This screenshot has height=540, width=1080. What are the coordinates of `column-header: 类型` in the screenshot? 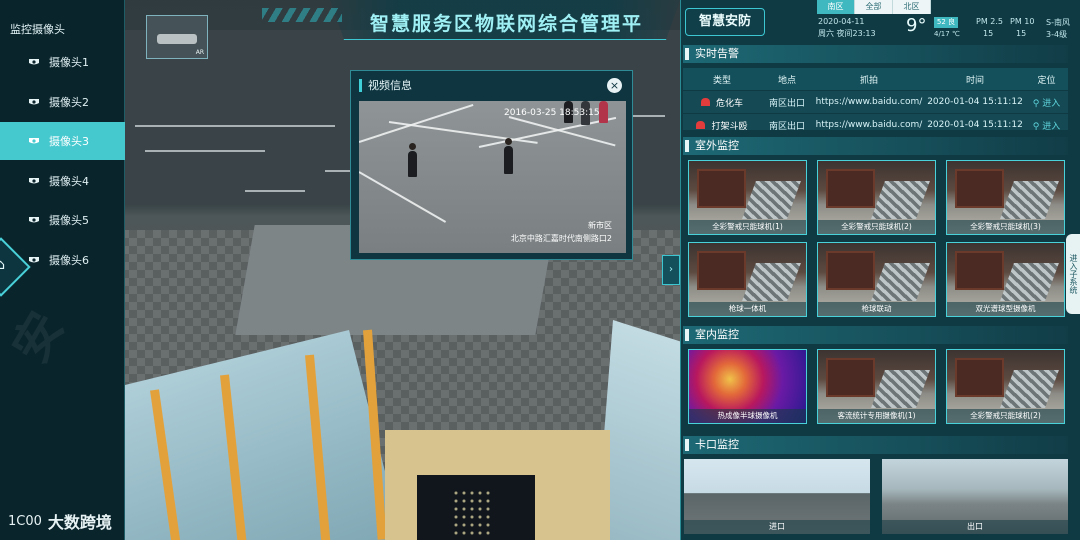 It's located at (721, 80).